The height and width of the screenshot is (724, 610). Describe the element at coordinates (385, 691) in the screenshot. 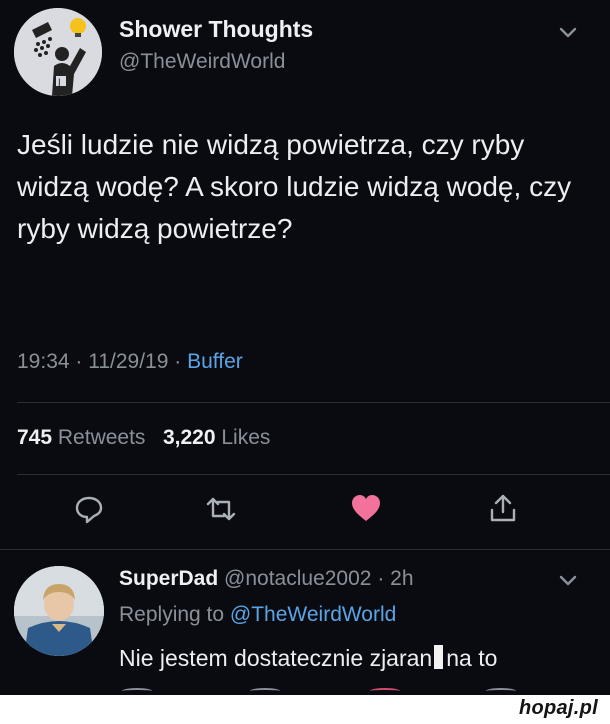

I see `reply-heart-icon` at that location.